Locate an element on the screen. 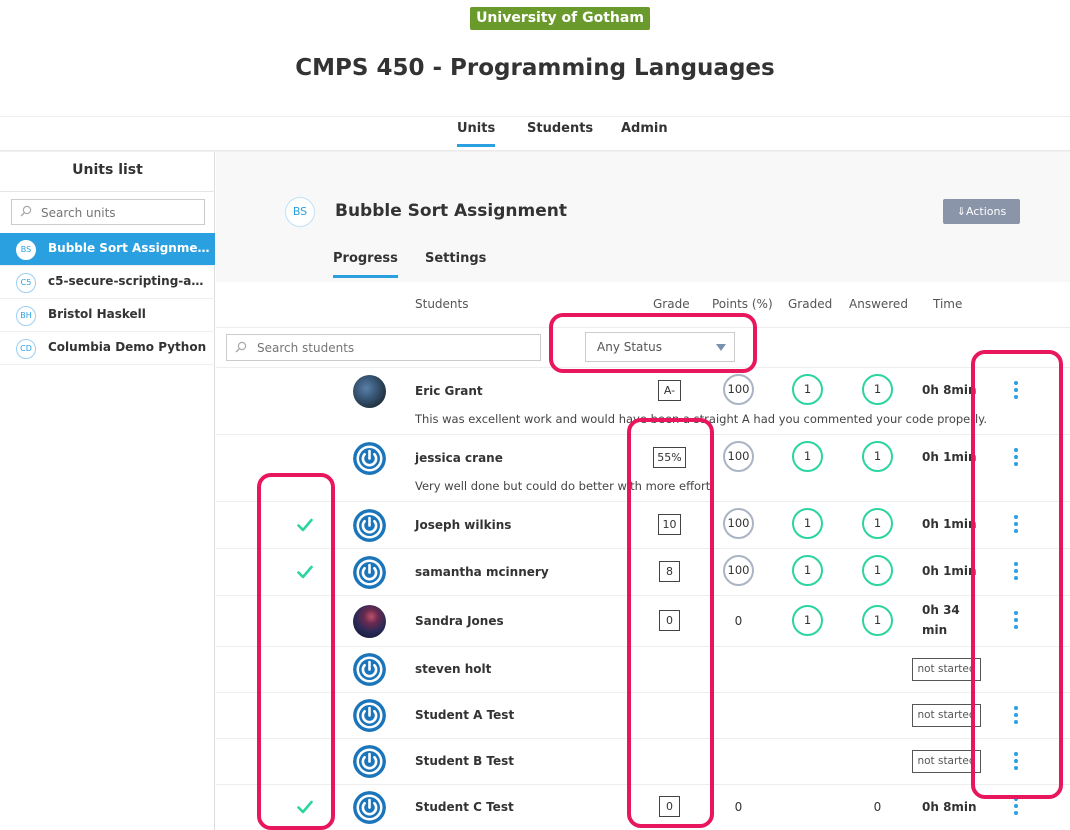 The height and width of the screenshot is (830, 1070). time-spent-unit: min is located at coordinates (935, 630).